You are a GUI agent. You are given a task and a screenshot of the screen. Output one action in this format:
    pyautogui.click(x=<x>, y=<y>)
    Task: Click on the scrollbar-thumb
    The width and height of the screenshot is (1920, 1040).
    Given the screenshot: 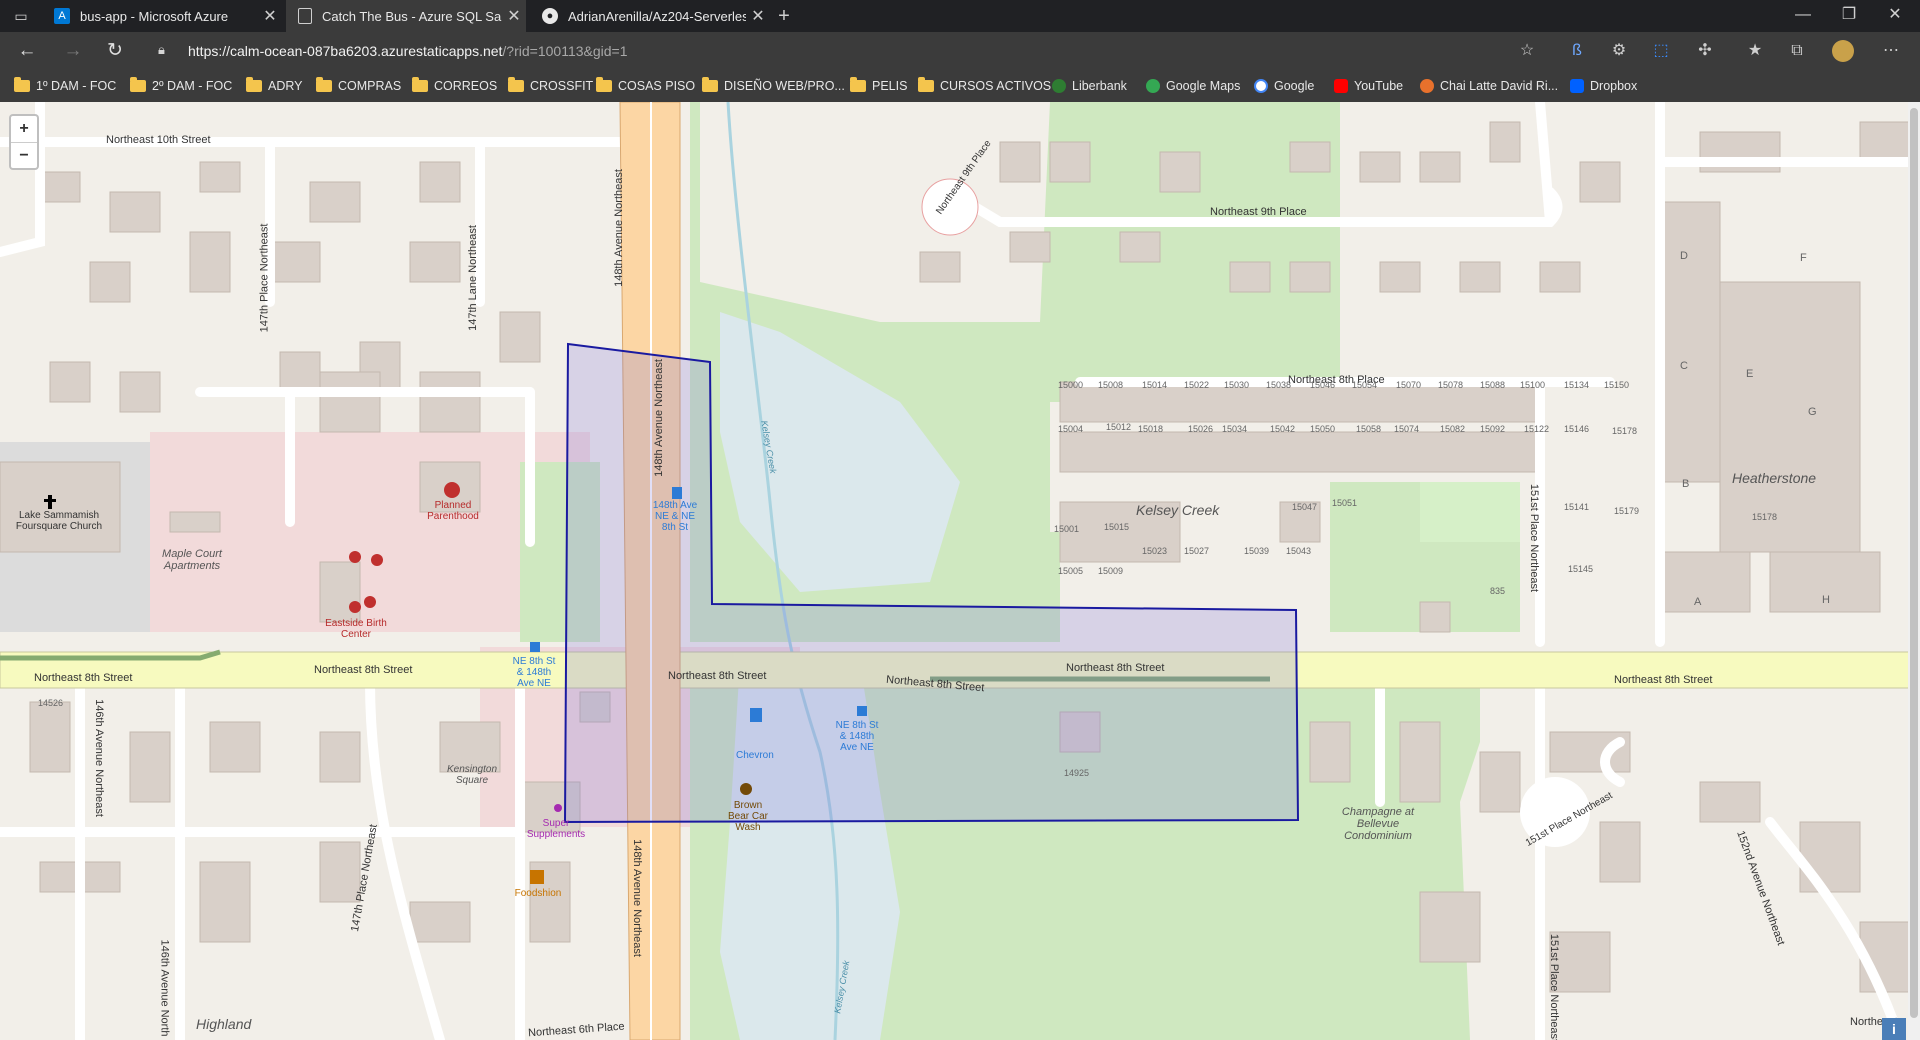 What is the action you would take?
    pyautogui.click(x=1914, y=563)
    